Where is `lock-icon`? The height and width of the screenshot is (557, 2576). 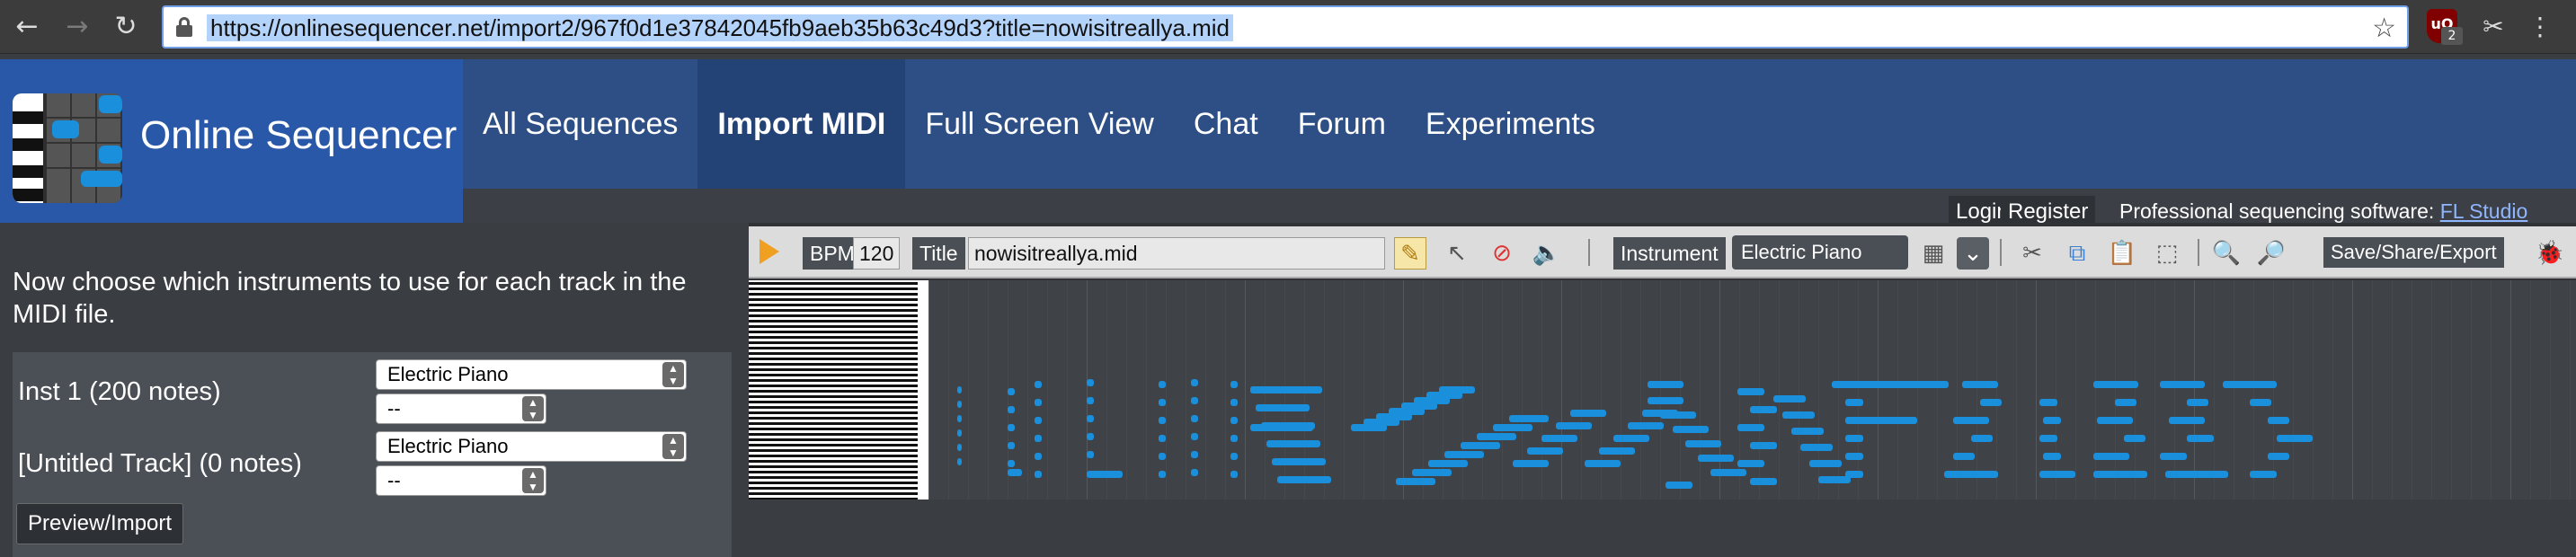
lock-icon is located at coordinates (184, 27).